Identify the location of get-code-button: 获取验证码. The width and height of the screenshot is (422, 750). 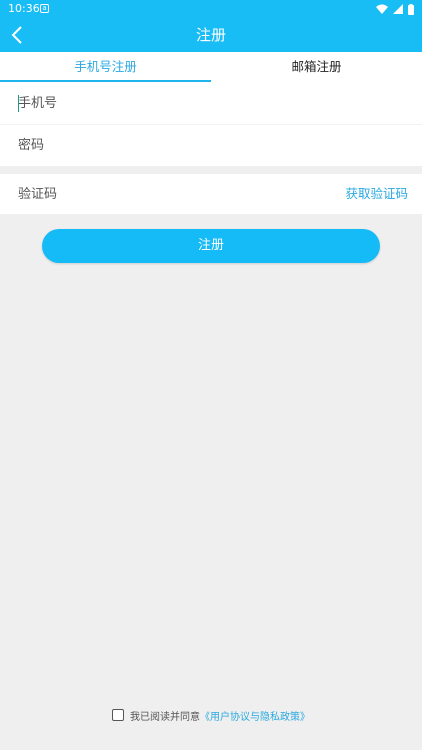
(376, 194).